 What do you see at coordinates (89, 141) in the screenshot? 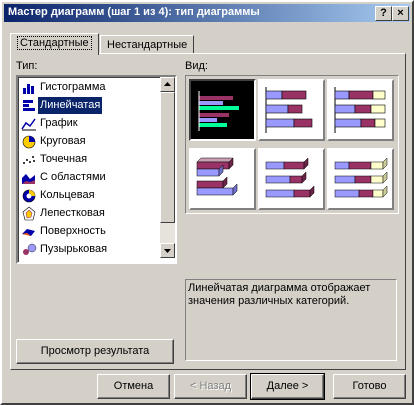
I see `chart-type-item: Круговая` at bounding box center [89, 141].